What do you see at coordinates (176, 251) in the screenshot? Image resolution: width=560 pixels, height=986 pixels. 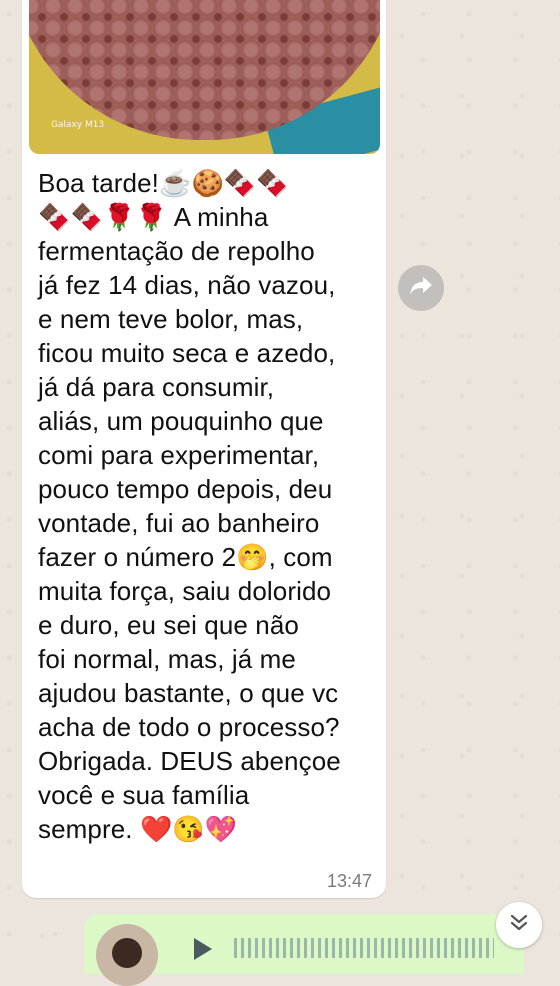 I see `message-line: fermentação de repolho` at bounding box center [176, 251].